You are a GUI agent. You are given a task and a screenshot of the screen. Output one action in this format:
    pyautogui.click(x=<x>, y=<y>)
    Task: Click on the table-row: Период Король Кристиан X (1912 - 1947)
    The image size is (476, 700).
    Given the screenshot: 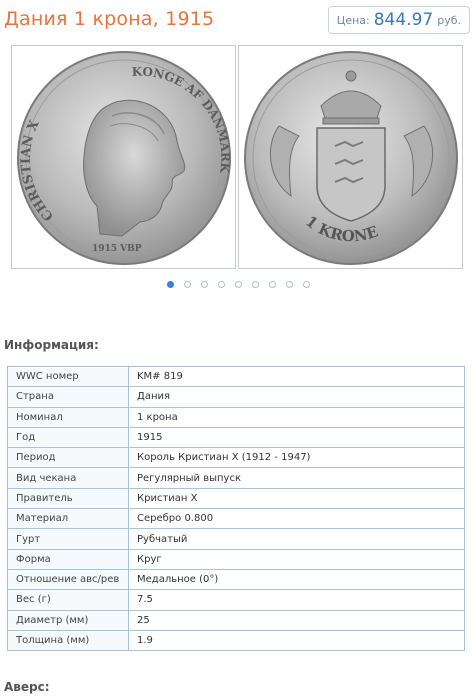 What is the action you would take?
    pyautogui.click(x=236, y=458)
    